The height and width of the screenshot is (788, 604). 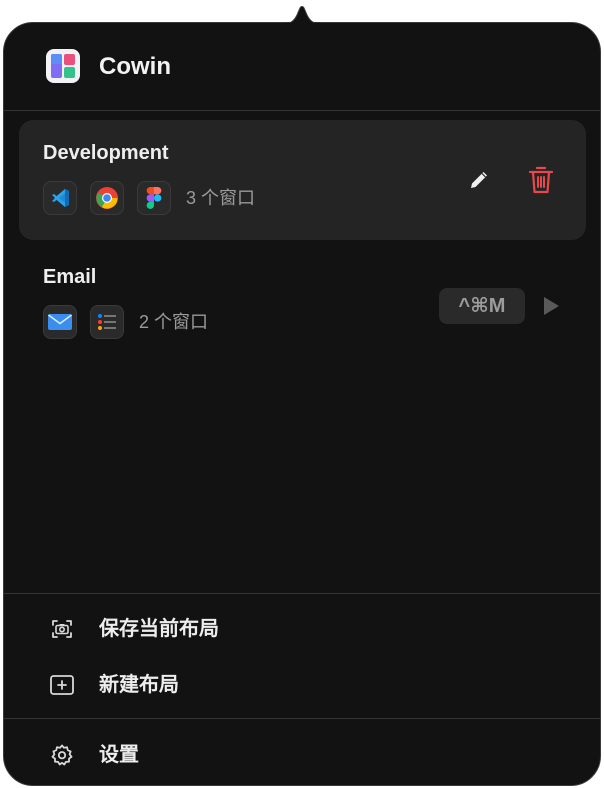 I want to click on figma-icon, so click(x=154, y=198).